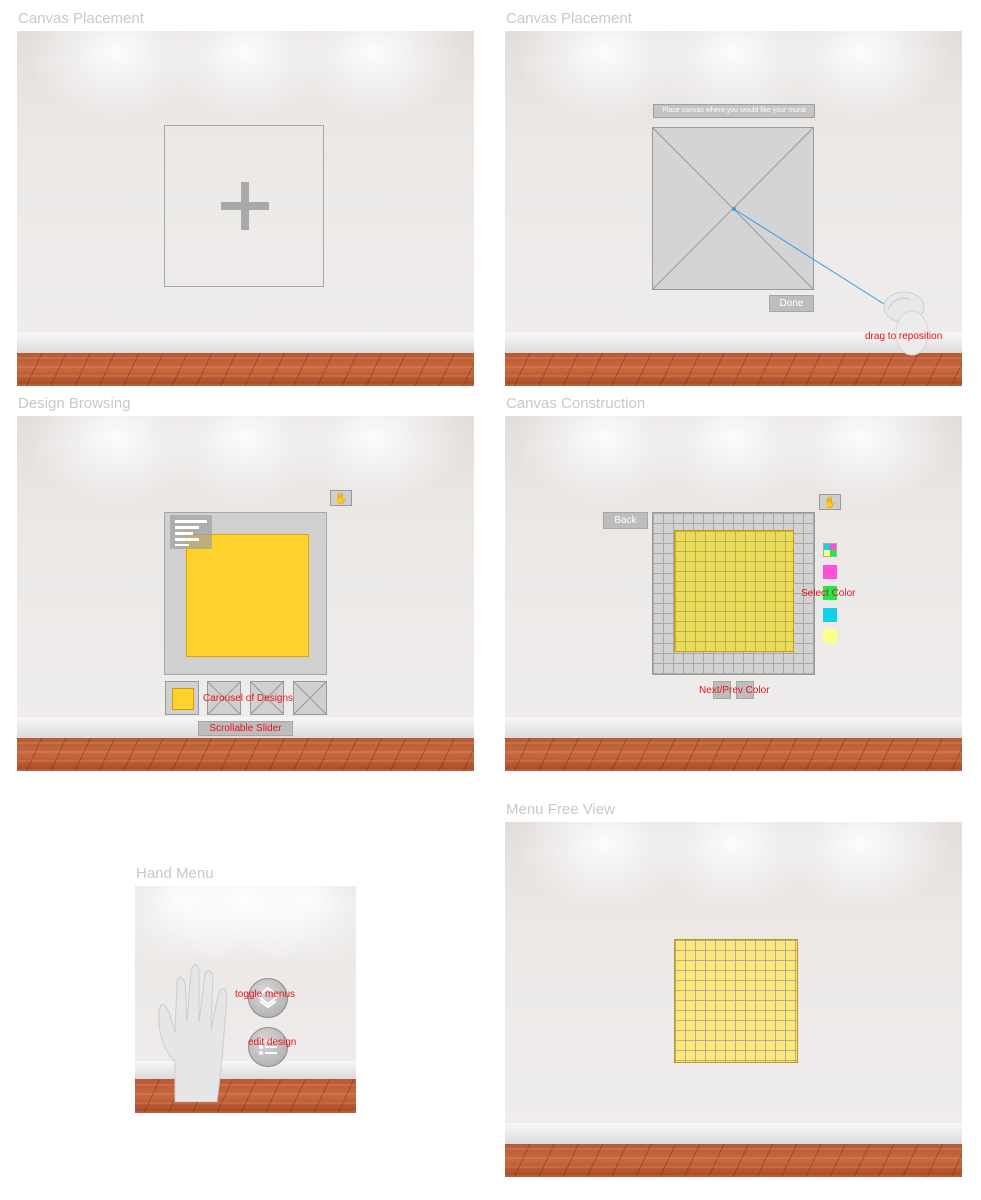 Image resolution: width=981 pixels, height=1200 pixels. What do you see at coordinates (830, 636) in the screenshot?
I see `swatch-light-yellow` at bounding box center [830, 636].